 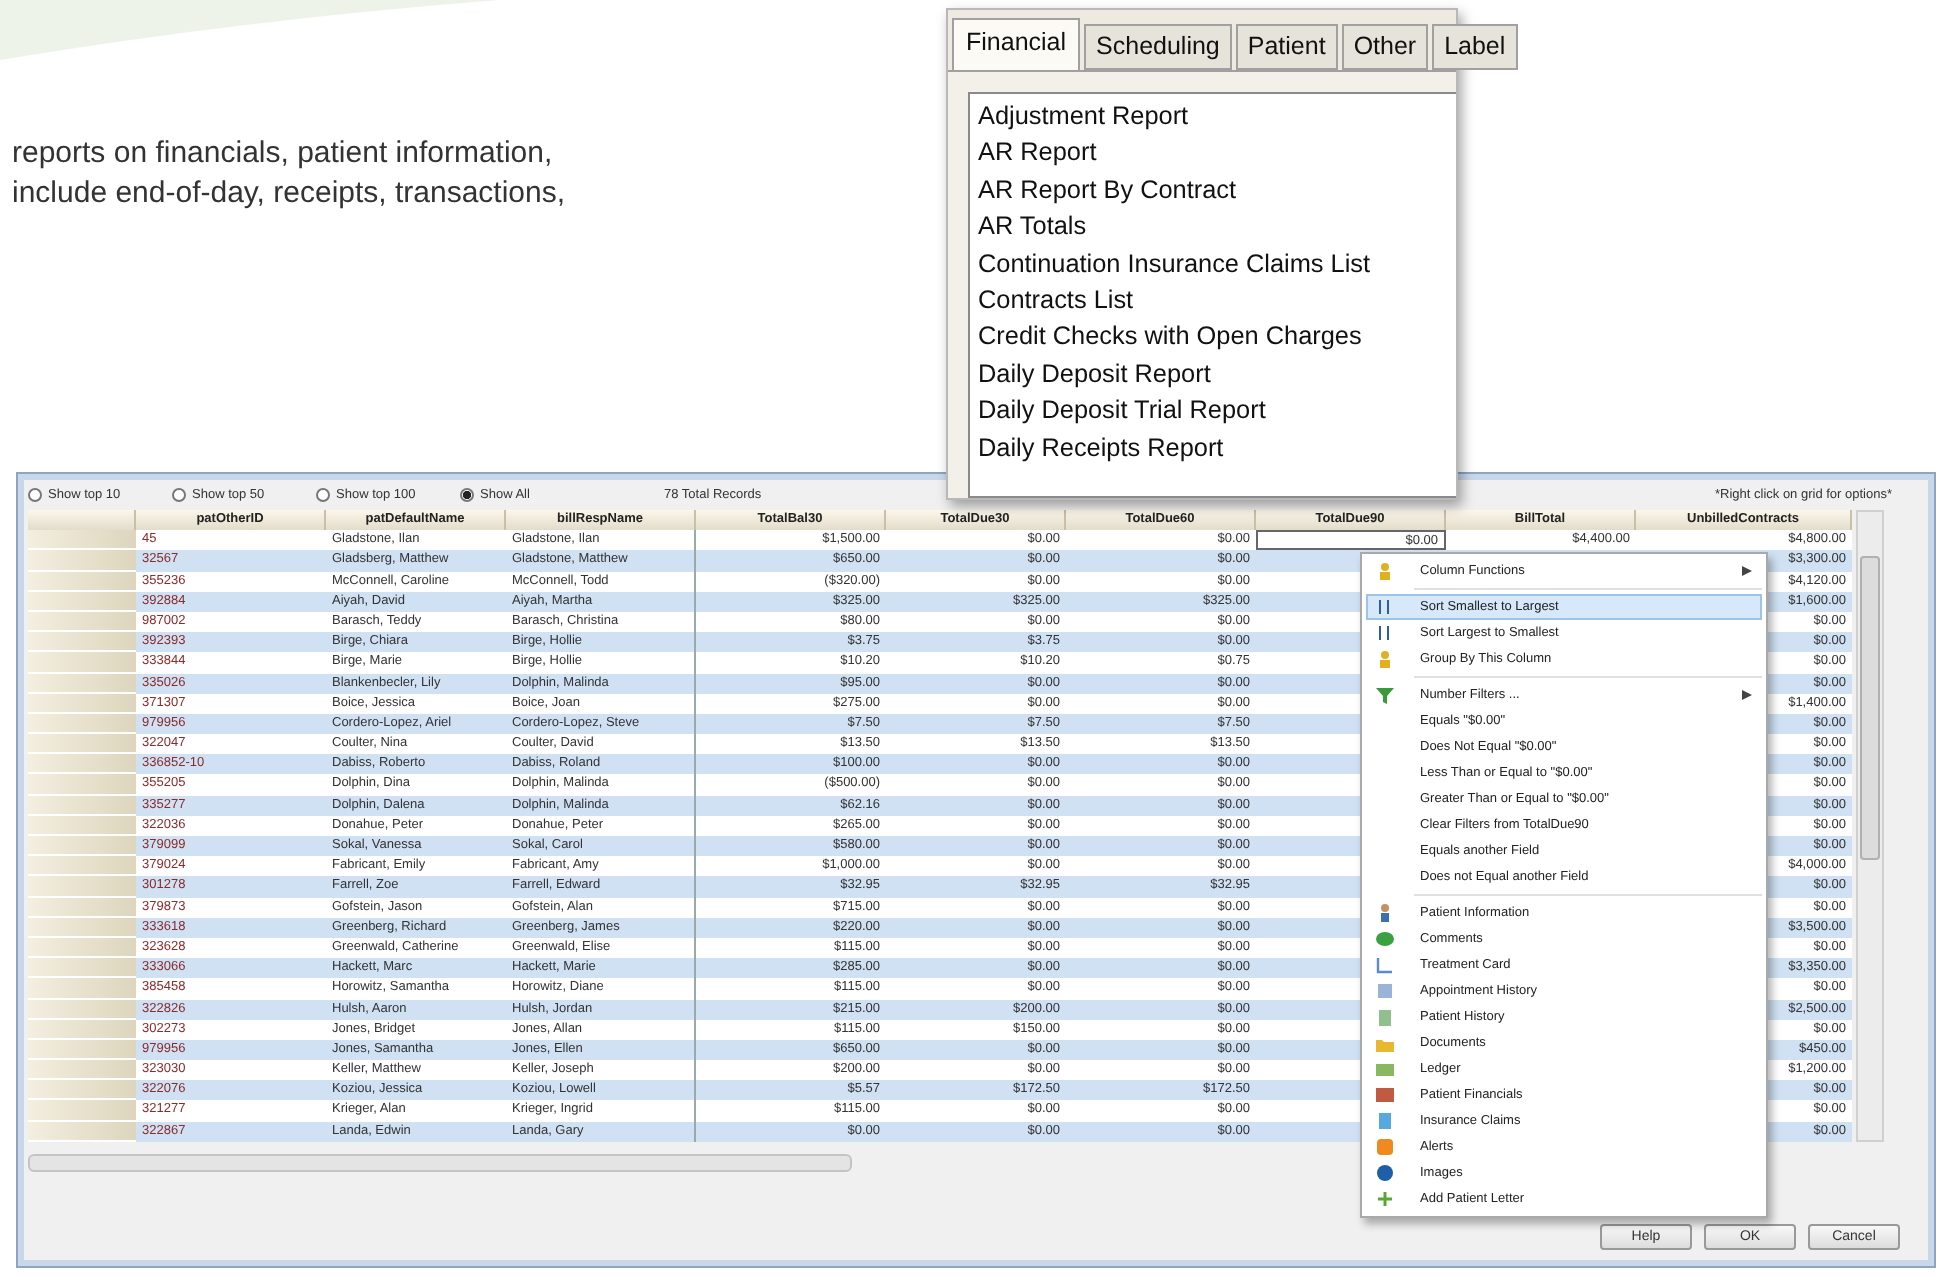 I want to click on report-item: Continuation Insurance Claims List, so click(x=1213, y=264).